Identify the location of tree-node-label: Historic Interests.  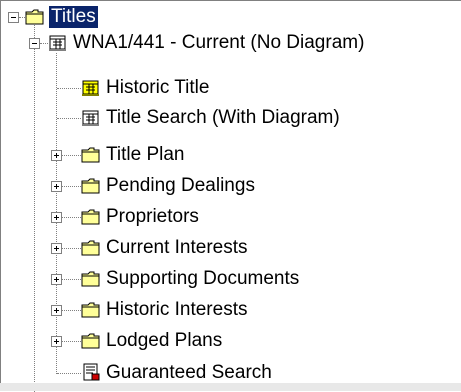
(176, 310).